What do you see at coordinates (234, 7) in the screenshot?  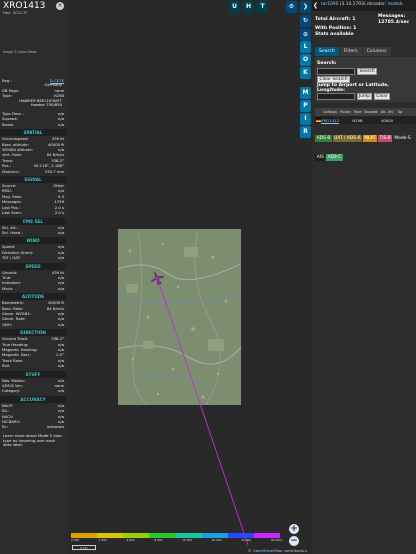 I see `map-button-u: U` at bounding box center [234, 7].